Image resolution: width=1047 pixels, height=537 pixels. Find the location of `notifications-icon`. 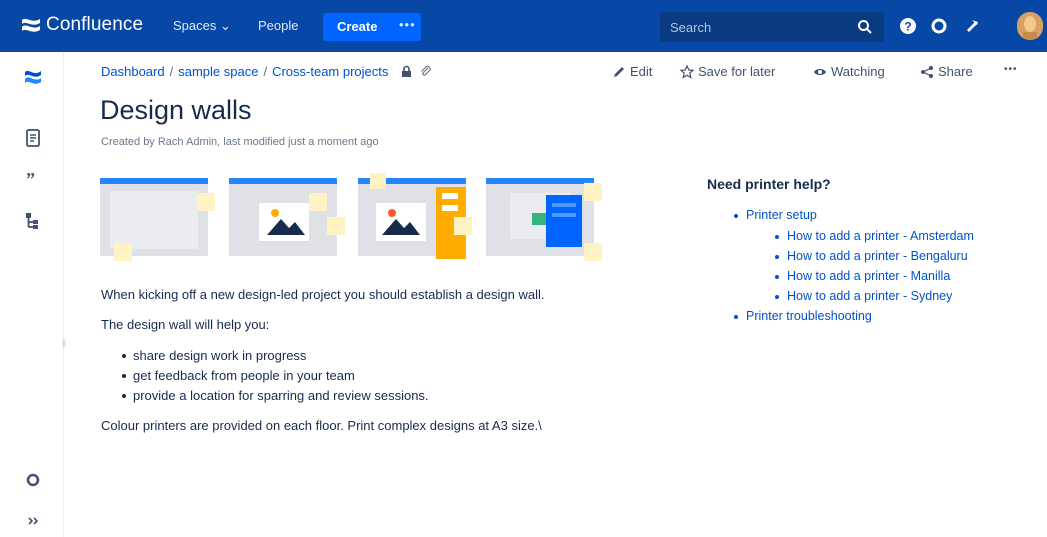

notifications-icon is located at coordinates (971, 26).